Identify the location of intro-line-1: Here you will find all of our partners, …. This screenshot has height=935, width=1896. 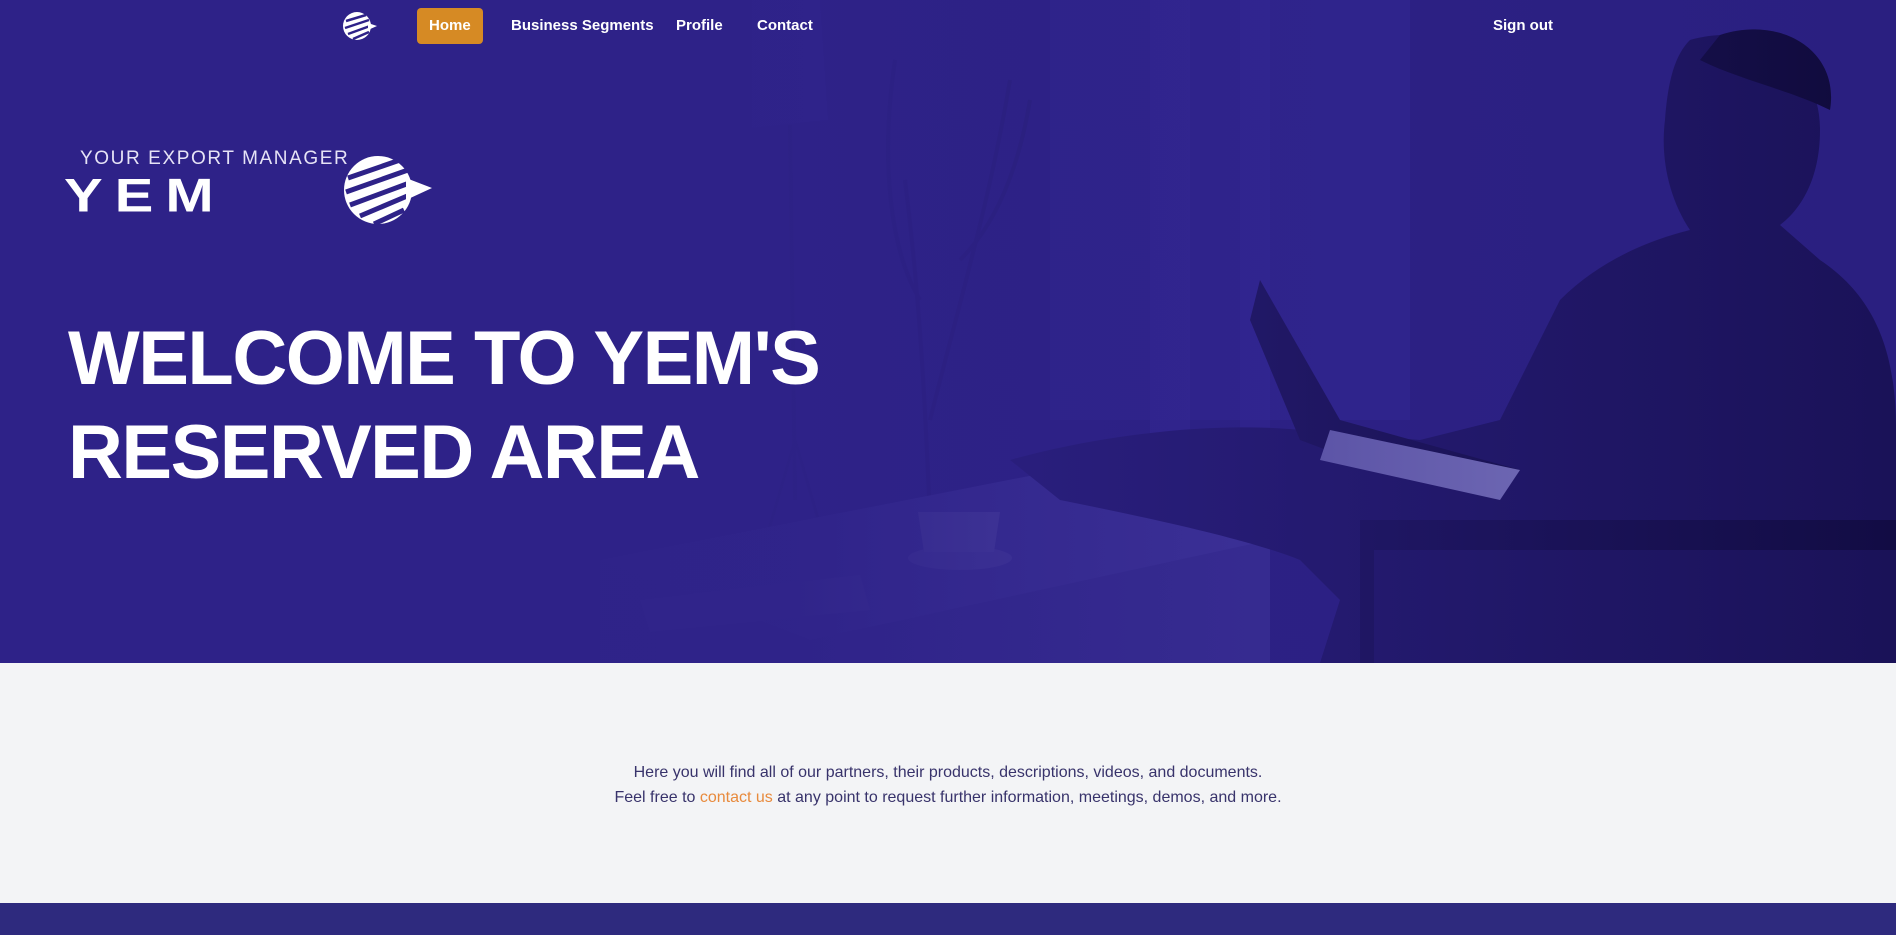
(948, 772).